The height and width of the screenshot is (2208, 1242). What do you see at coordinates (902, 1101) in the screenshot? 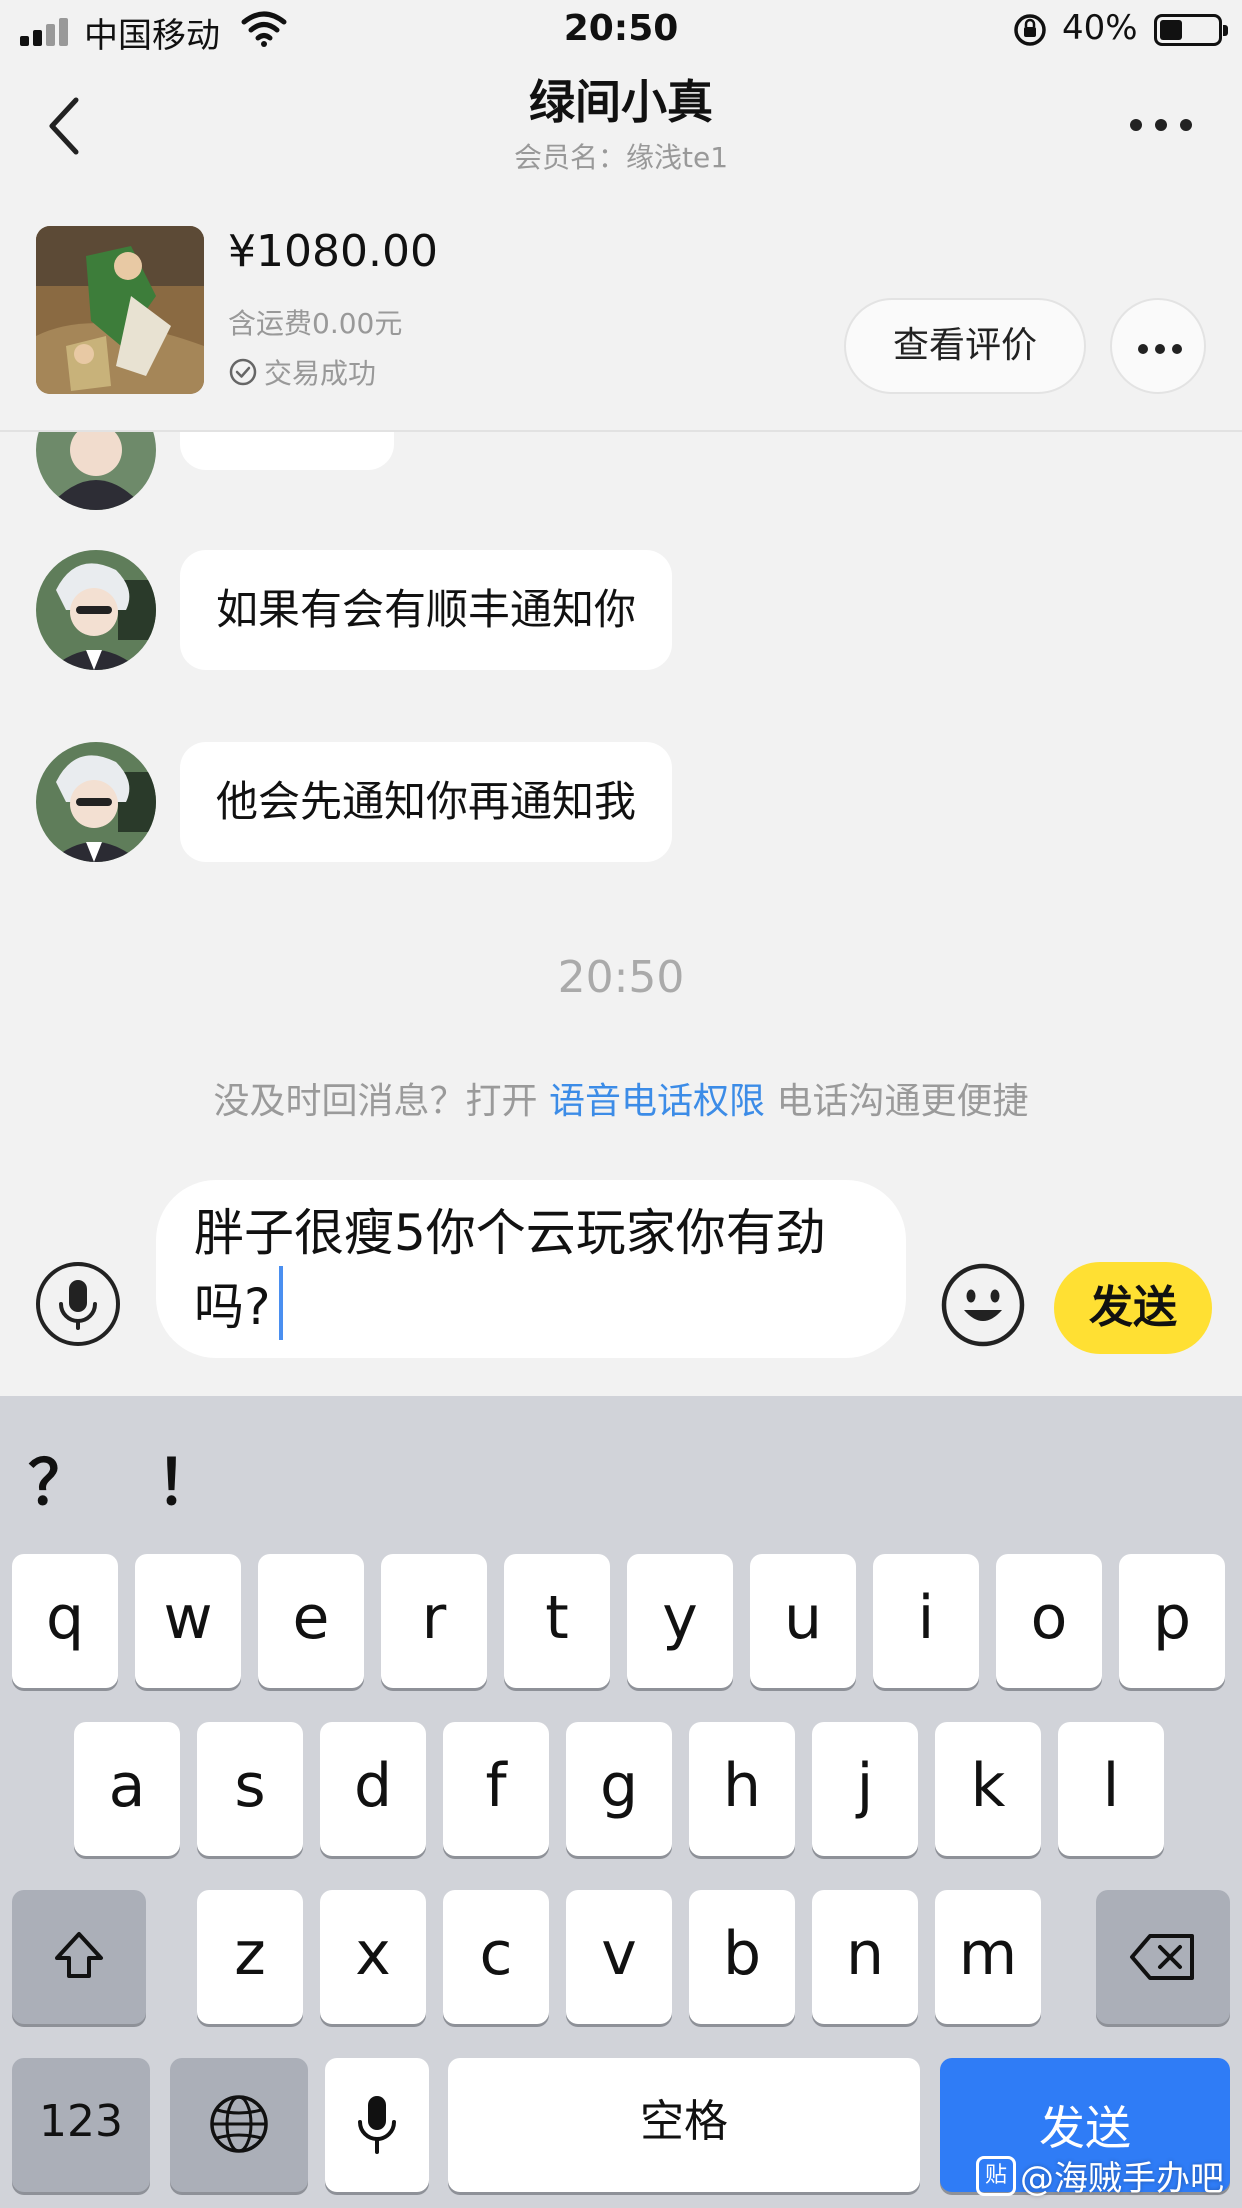
I see `notice-text-after: 电话沟通更便捷` at bounding box center [902, 1101].